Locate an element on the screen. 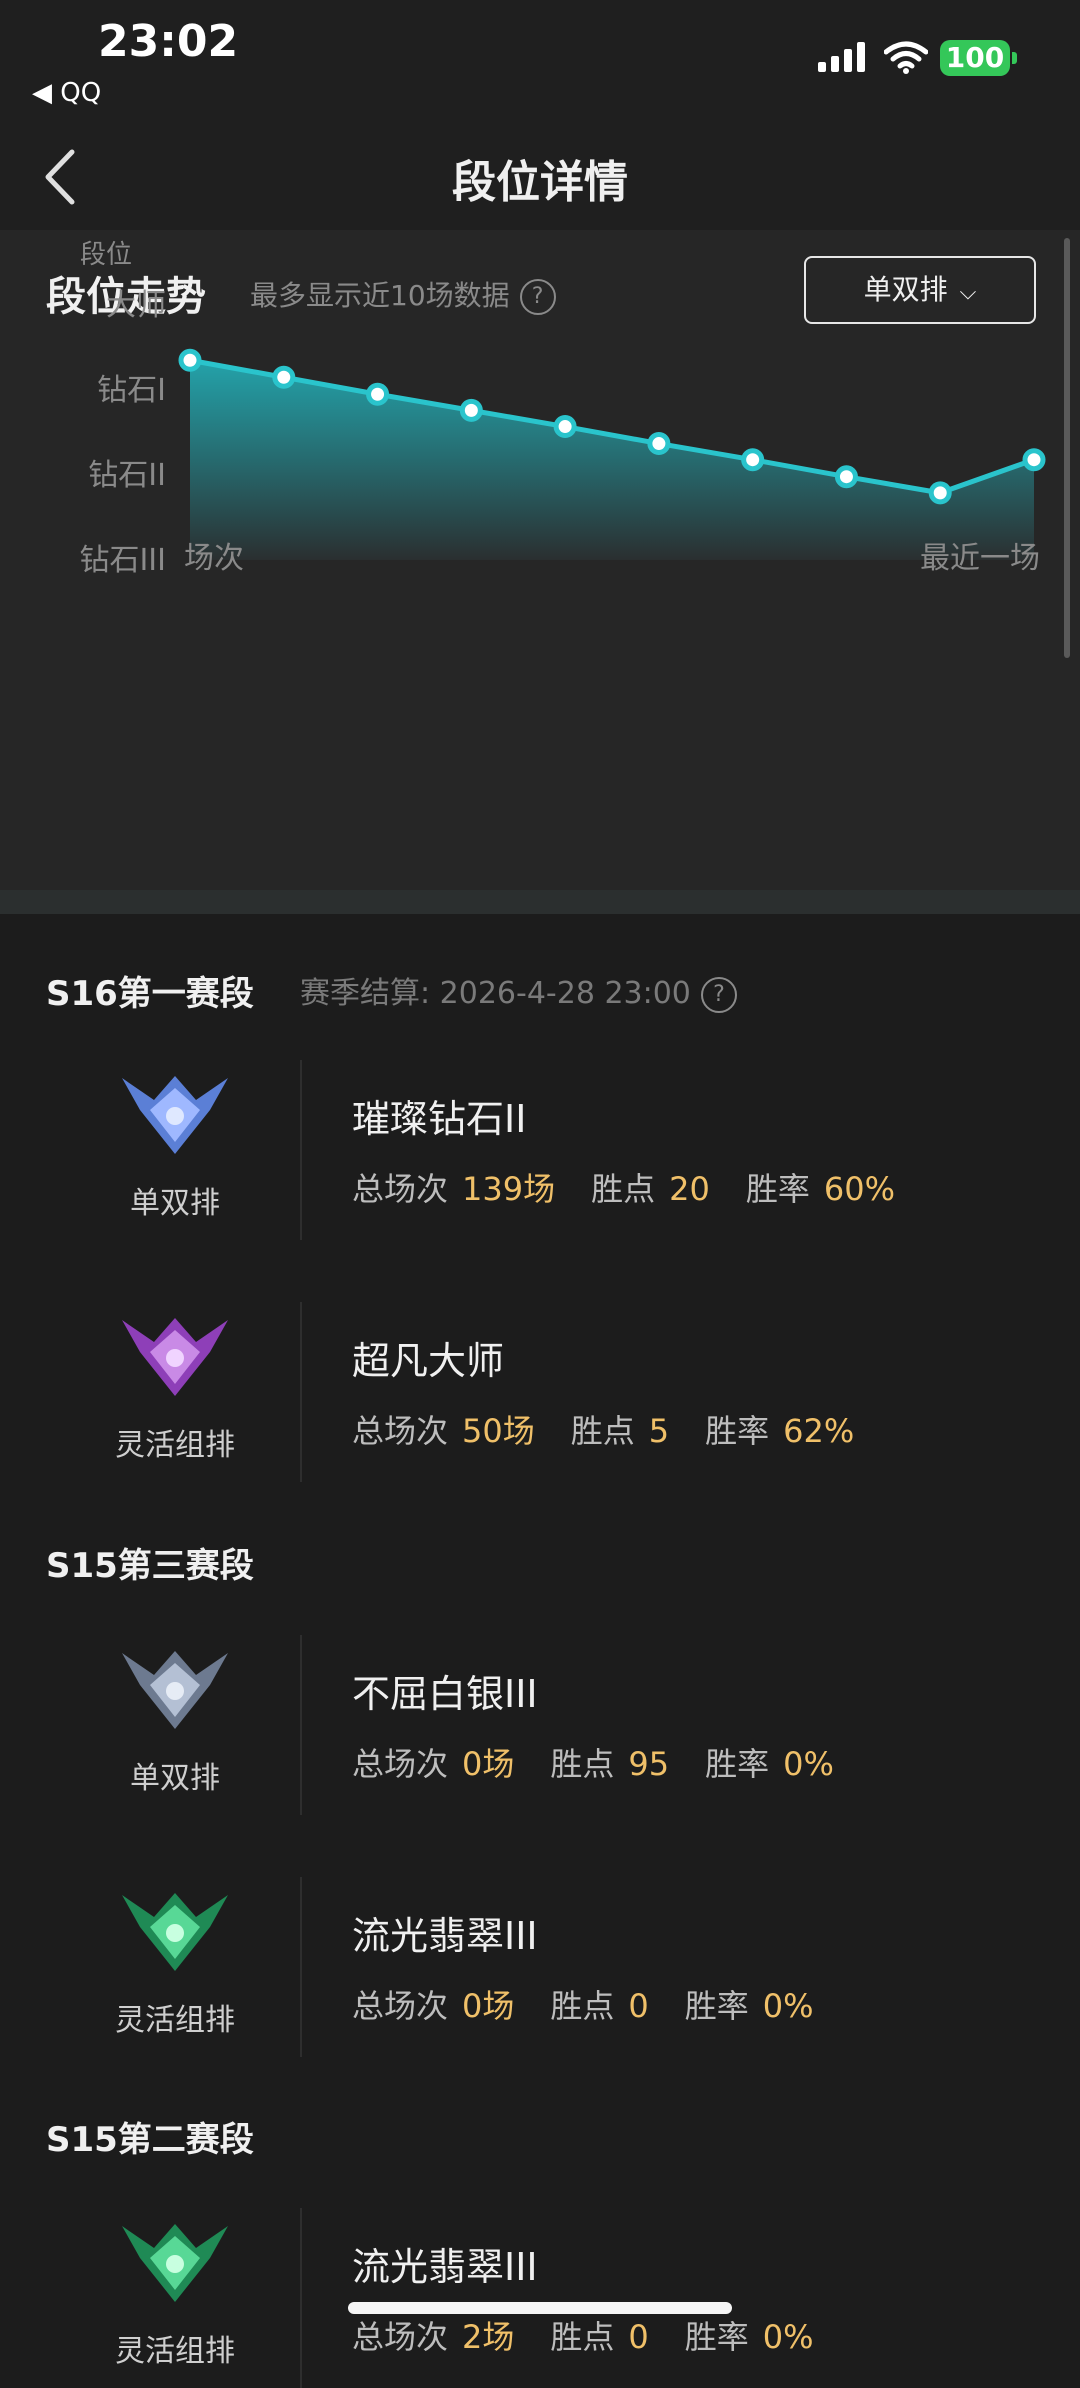 Image resolution: width=1080 pixels, height=2388 pixels. silver-emblem-icon is located at coordinates (175, 1690).